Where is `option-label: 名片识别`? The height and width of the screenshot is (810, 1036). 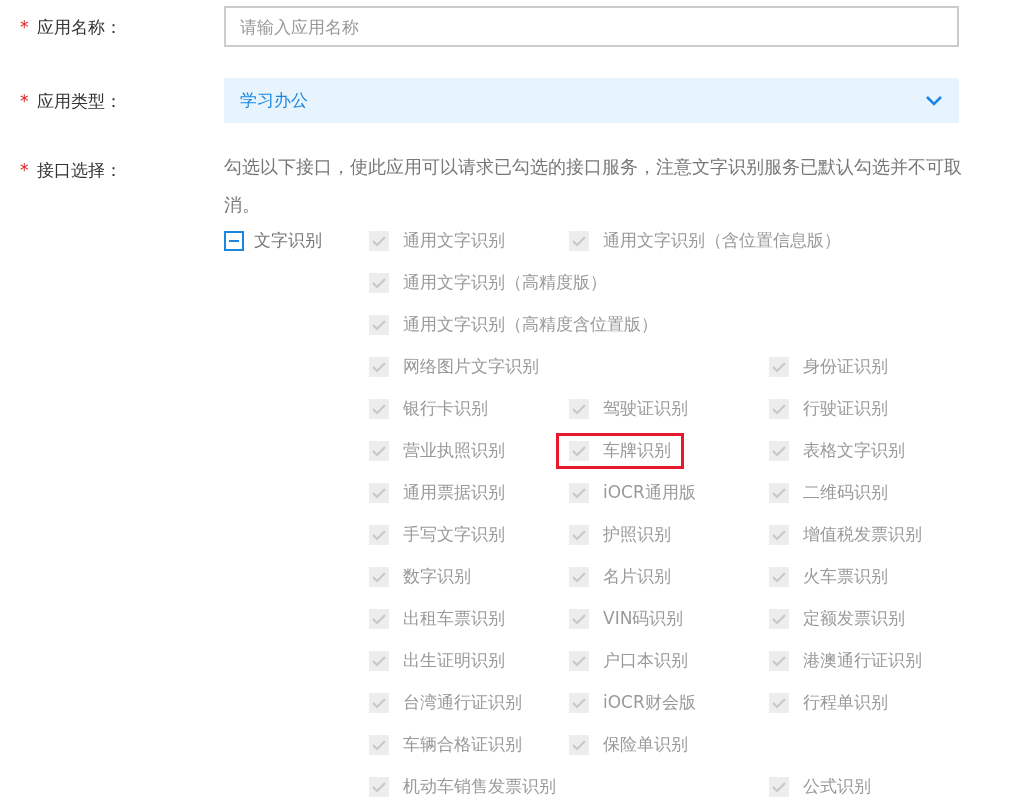 option-label: 名片识别 is located at coordinates (637, 577).